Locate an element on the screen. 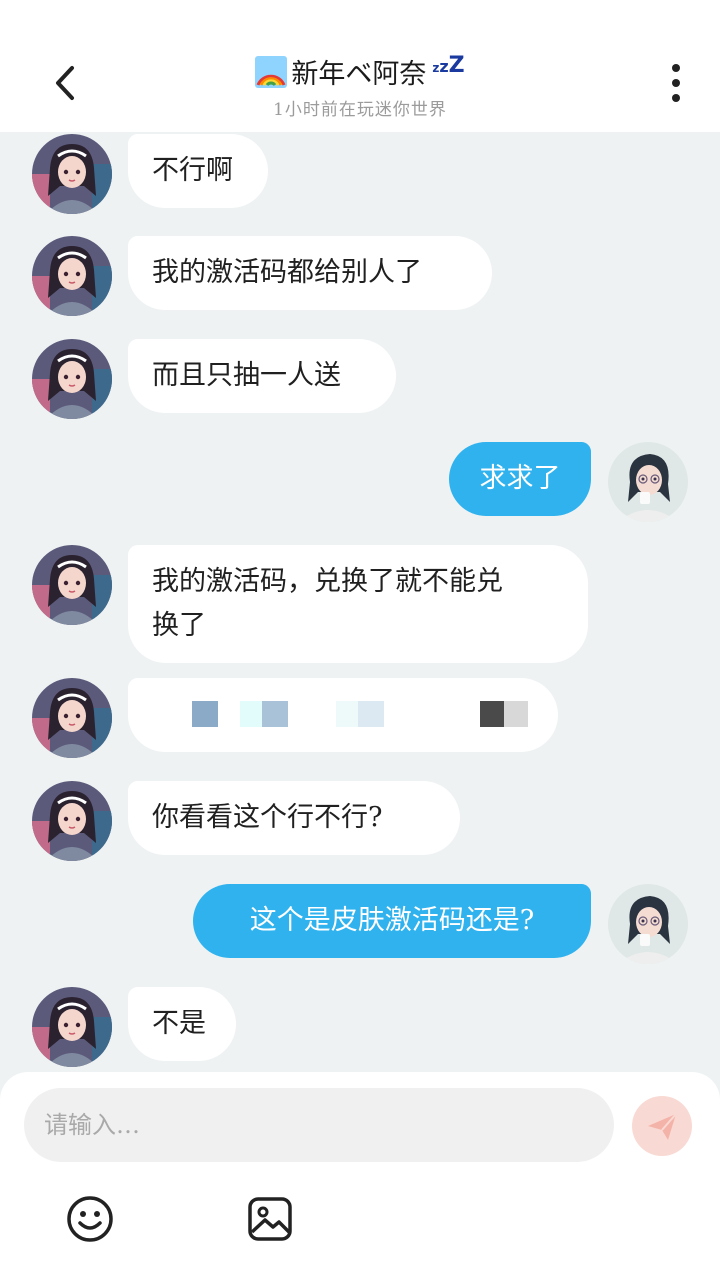 The width and height of the screenshot is (720, 1280). chat-title-area: 新年ベ阿奈 zzZ 1小时前在玩迷你世界 is located at coordinates (360, 86).